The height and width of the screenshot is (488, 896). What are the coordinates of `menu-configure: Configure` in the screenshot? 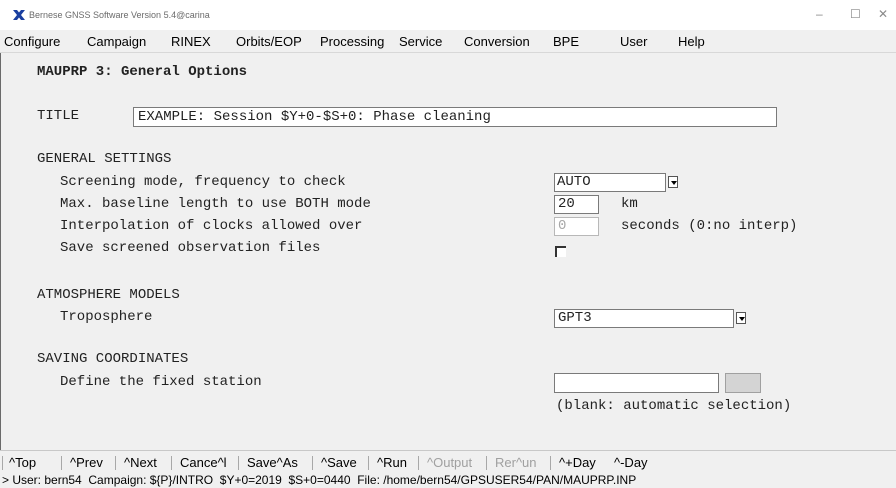 It's located at (32, 41).